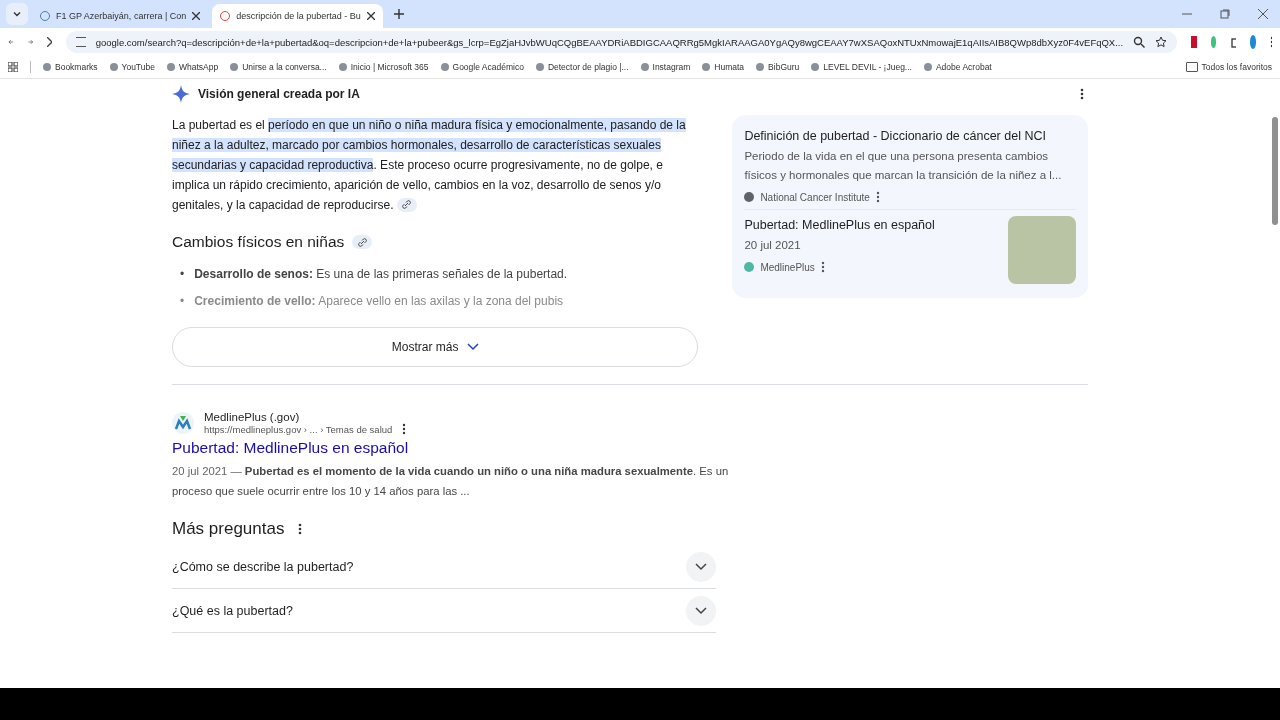 The width and height of the screenshot is (1280, 720). I want to click on close-icon, so click(1263, 14).